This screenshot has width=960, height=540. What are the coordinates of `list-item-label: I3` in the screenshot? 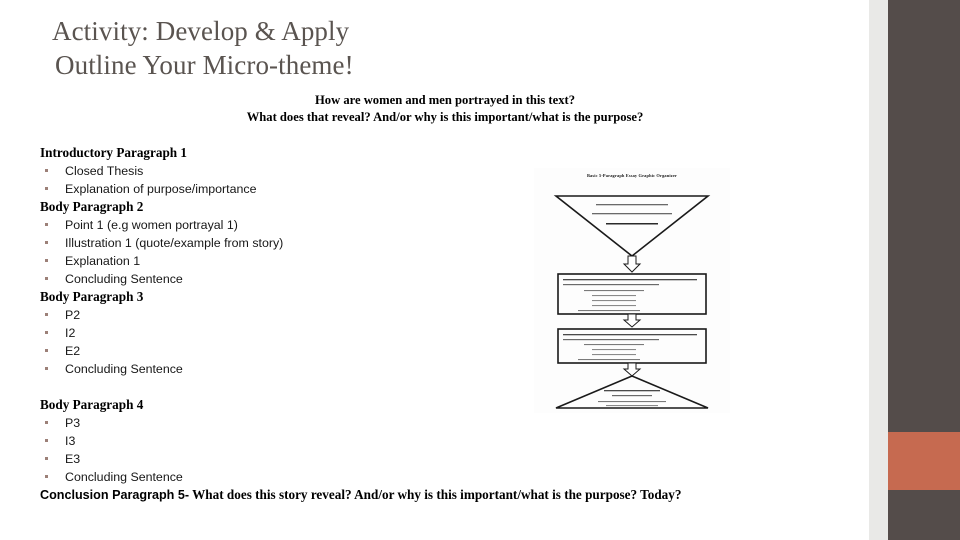 It's located at (70, 441).